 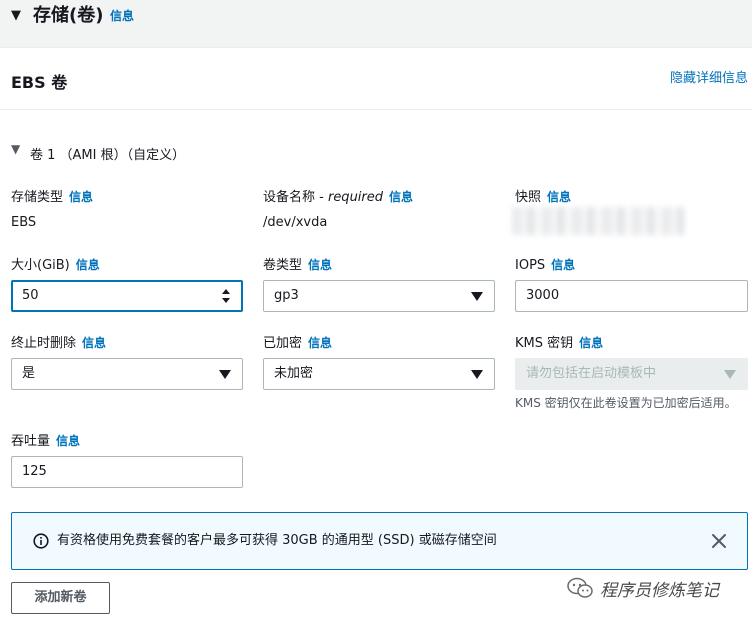 I want to click on kms-key-help-text: KMS 密钥仅在此卷设置为已加密后适用。, so click(x=626, y=403).